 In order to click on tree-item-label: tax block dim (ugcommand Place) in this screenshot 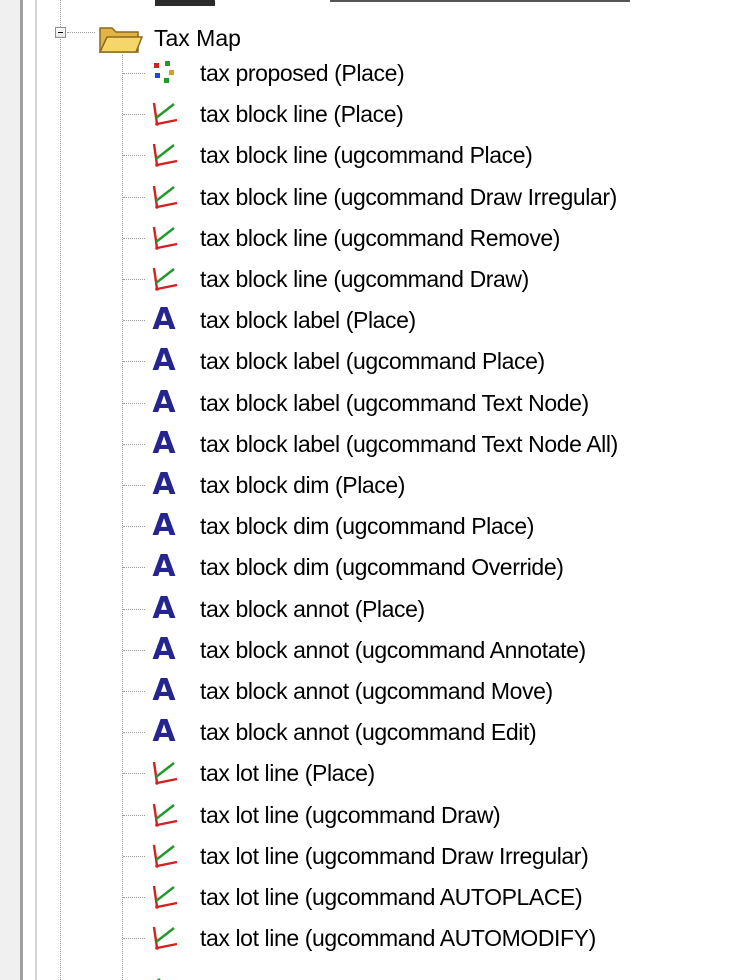, I will do `click(367, 526)`.